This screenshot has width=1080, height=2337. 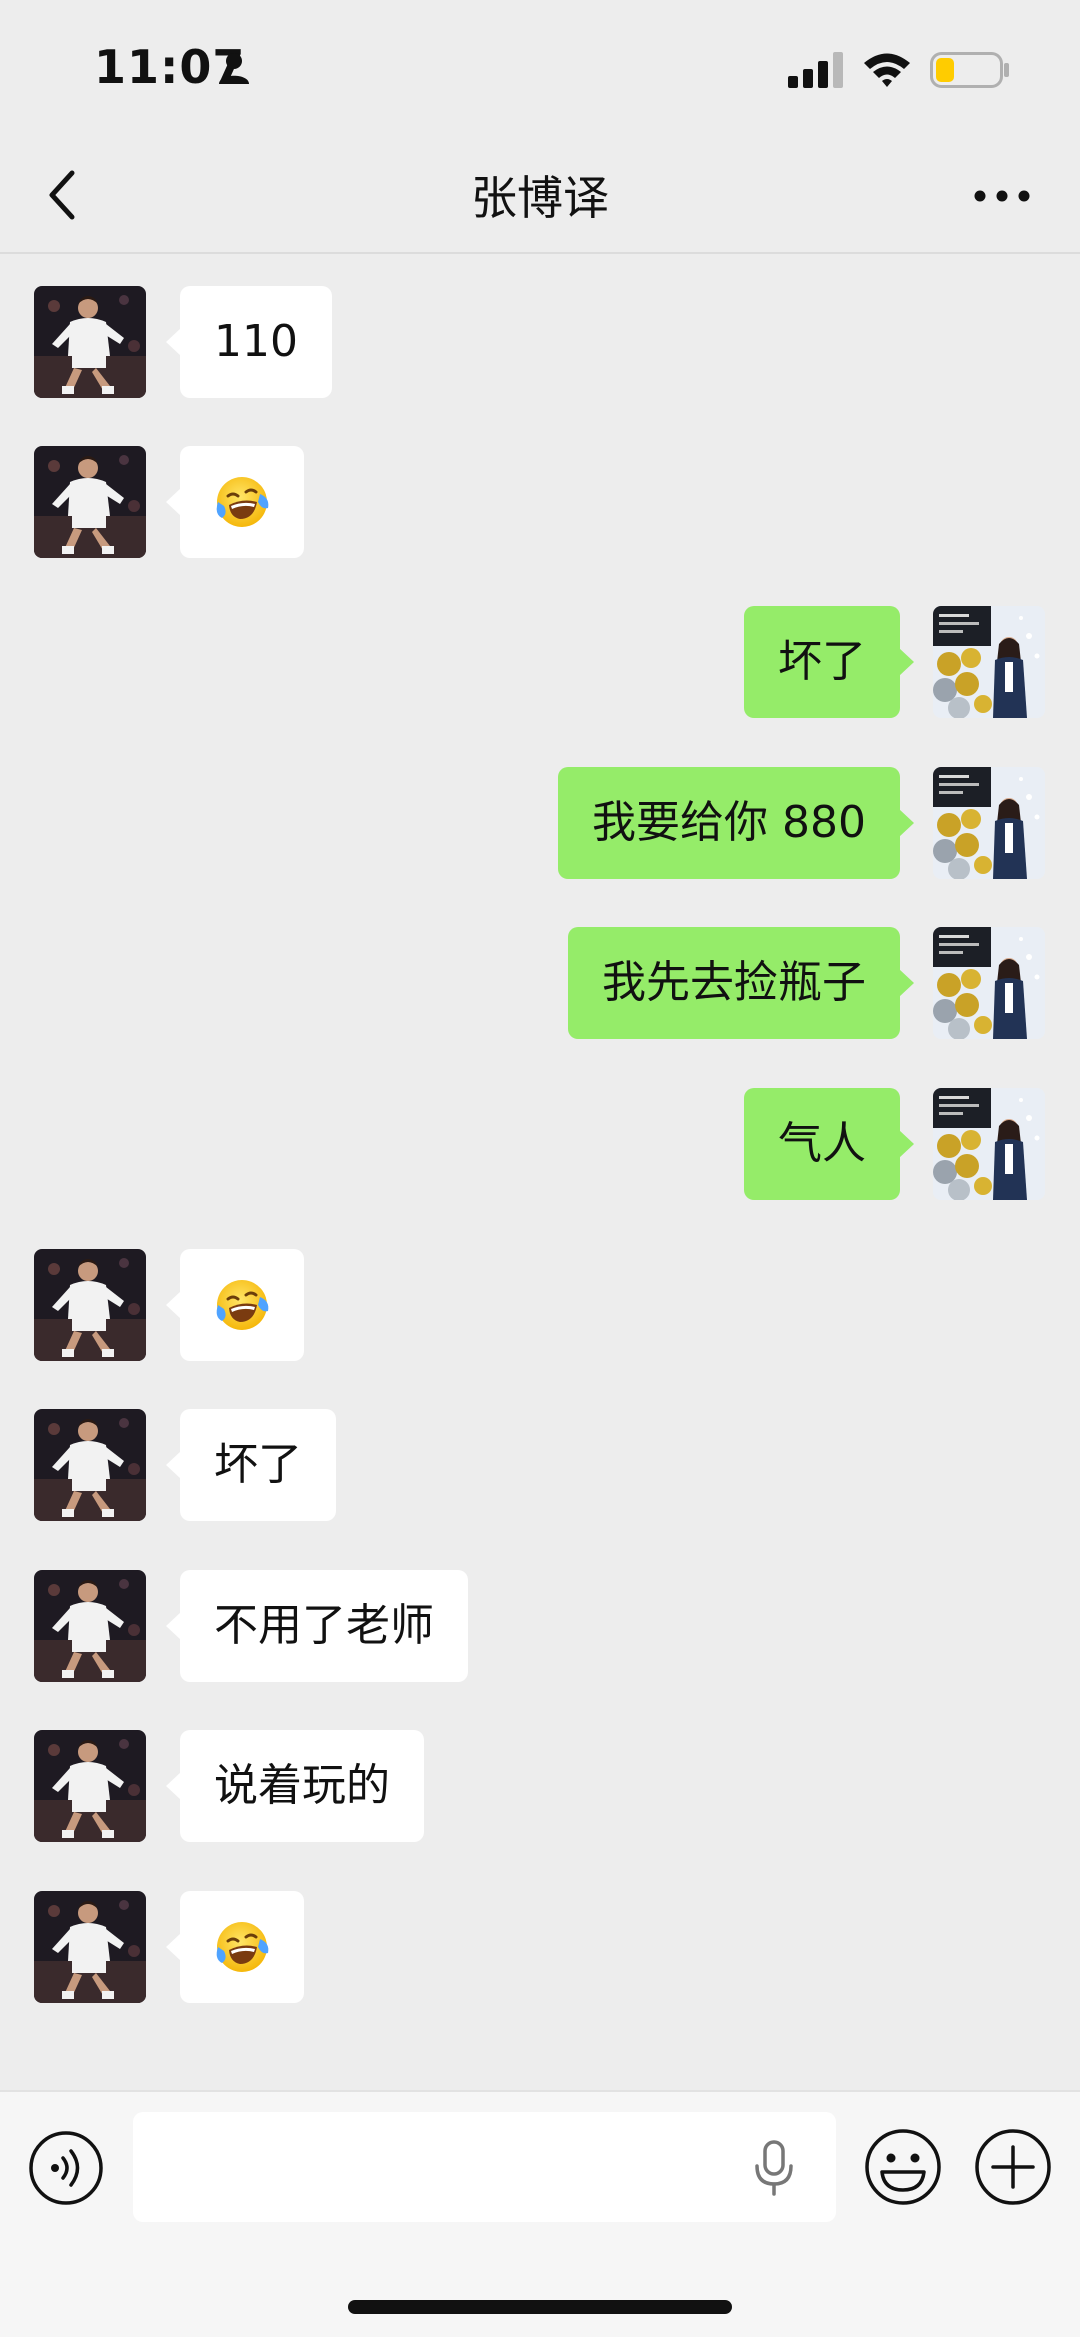 I want to click on message-bubble: 不用了老师, so click(x=317, y=1626).